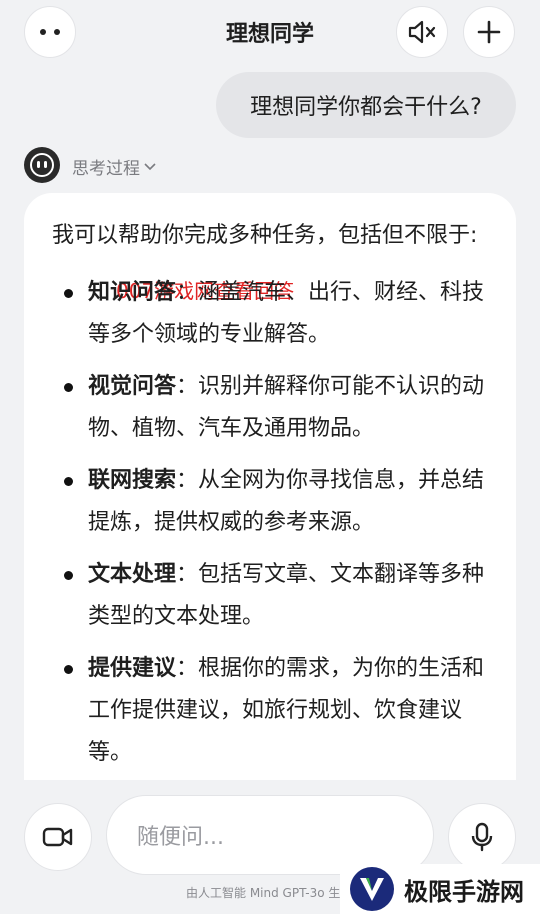  I want to click on thinking-process-toggle: 思考过程, so click(114, 166).